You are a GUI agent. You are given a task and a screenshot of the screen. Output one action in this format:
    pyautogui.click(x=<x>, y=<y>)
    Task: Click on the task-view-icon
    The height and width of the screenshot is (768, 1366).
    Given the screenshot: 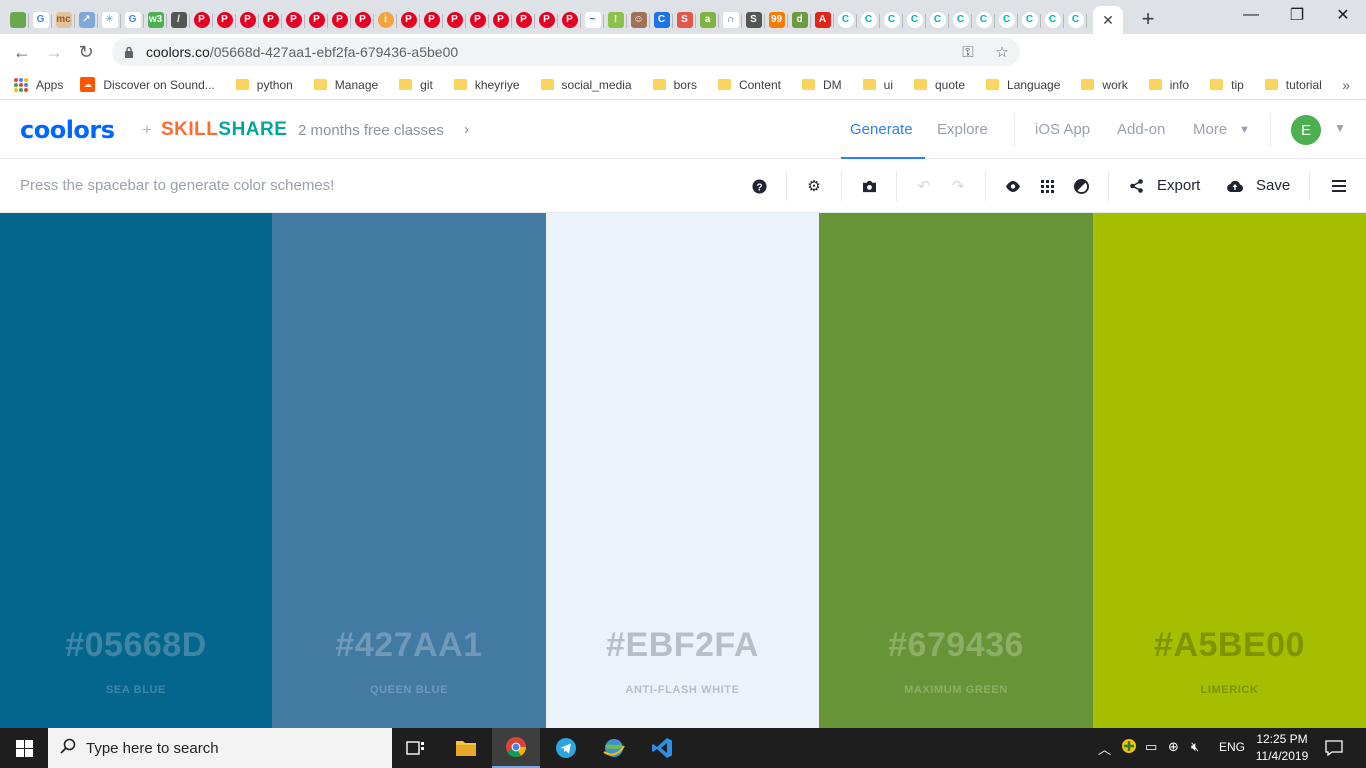 What is the action you would take?
    pyautogui.click(x=416, y=748)
    